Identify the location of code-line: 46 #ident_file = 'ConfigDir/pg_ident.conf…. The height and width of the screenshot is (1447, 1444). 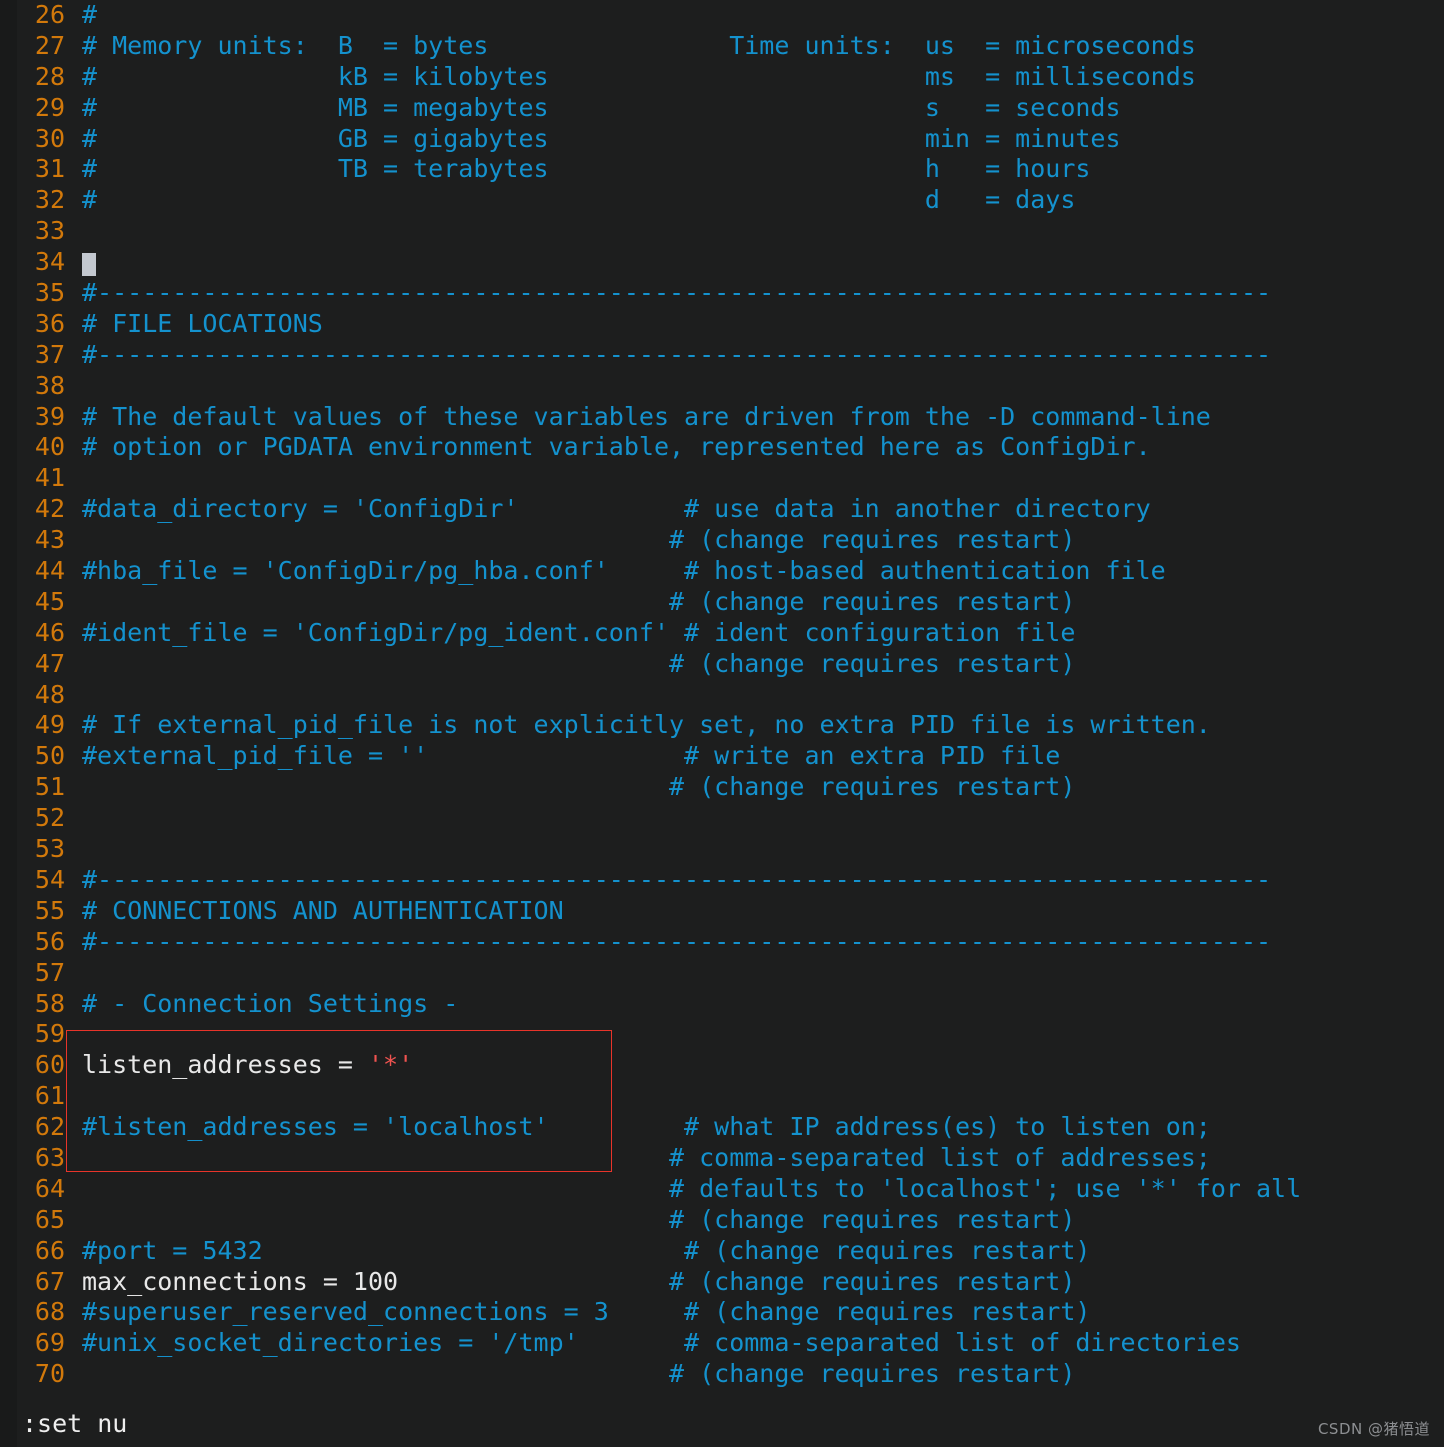
(722, 633).